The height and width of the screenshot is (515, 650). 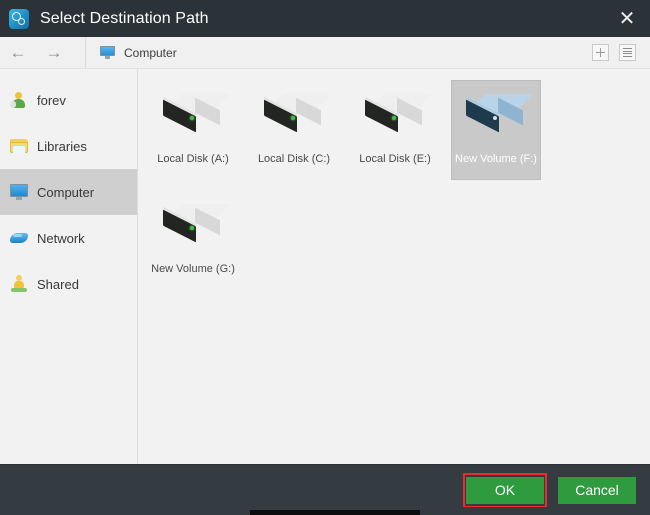 I want to click on close-icon: ✕, so click(x=627, y=19).